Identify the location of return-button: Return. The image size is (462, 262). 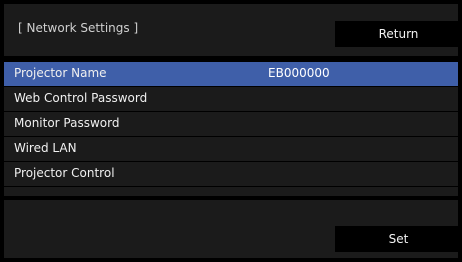
(398, 34).